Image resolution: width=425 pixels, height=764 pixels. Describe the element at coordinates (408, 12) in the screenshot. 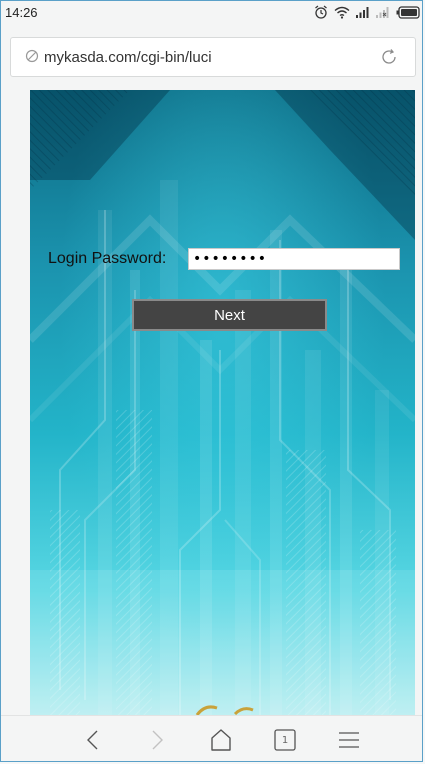

I see `battery-icon` at that location.